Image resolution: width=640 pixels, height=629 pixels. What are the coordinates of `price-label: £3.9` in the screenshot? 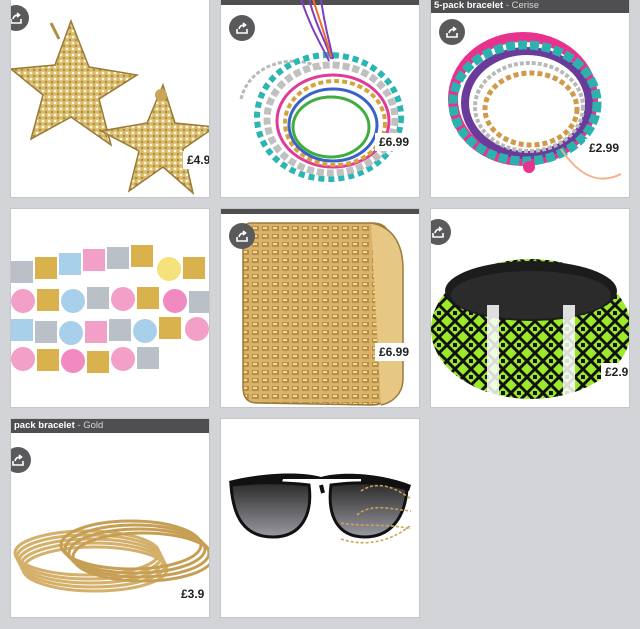 It's located at (193, 594).